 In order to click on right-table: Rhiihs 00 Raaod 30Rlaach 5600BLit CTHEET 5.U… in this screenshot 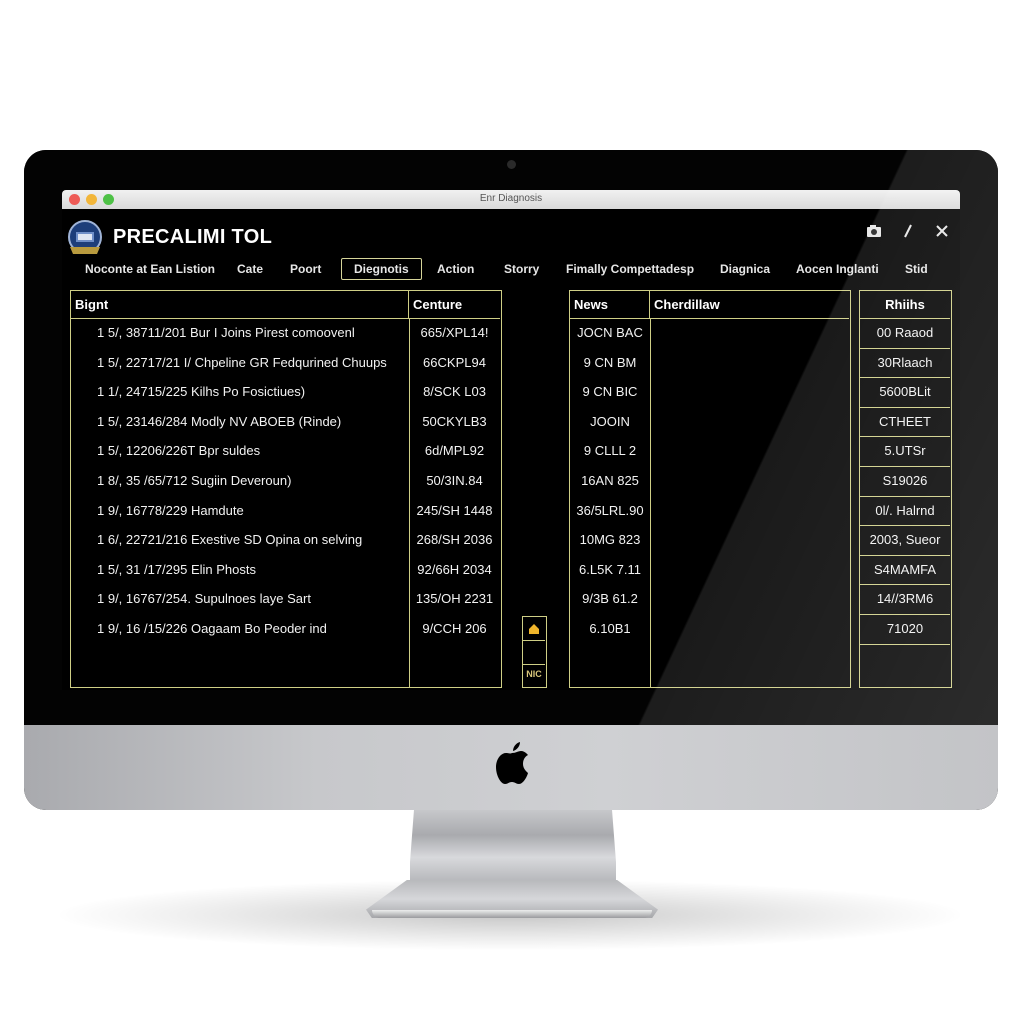, I will do `click(905, 489)`.